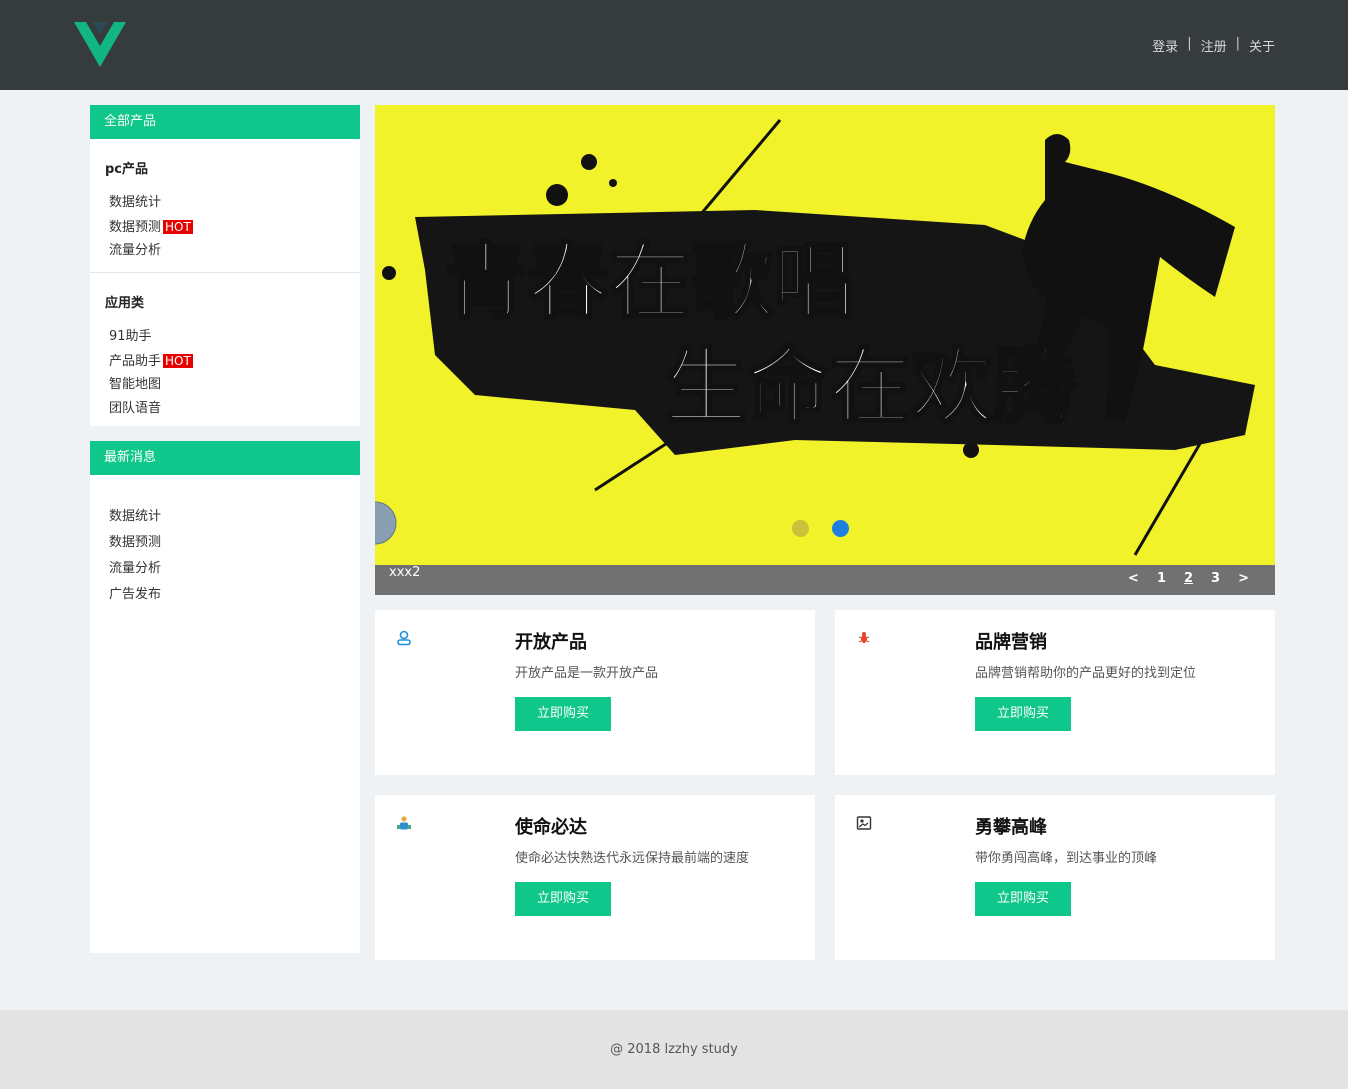 Image resolution: width=1348 pixels, height=1089 pixels. Describe the element at coordinates (225, 385) in the screenshot. I see `sidebar-item-smart-map: 智能地图` at that location.